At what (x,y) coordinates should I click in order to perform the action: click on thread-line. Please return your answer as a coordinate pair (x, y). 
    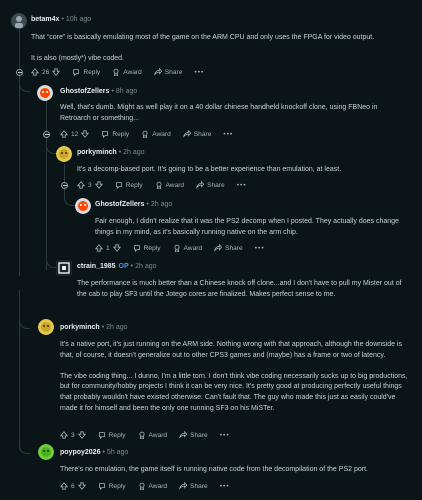
    Looking at the image, I should click on (19, 150).